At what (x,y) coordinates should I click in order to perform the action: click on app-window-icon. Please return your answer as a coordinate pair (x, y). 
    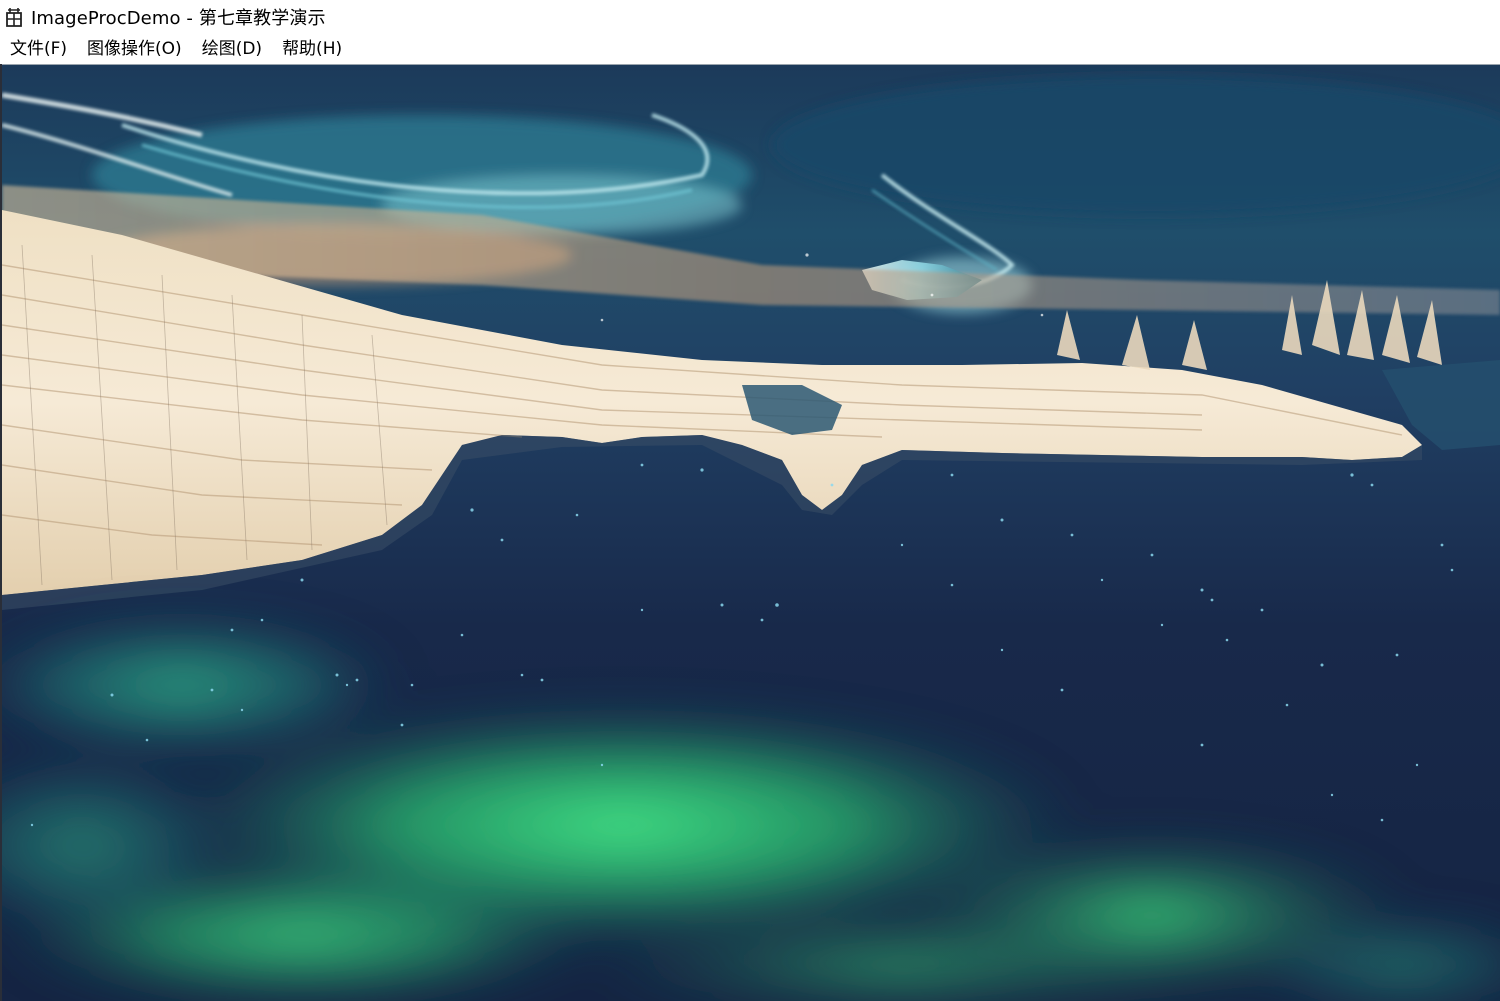
    Looking at the image, I should click on (14, 17).